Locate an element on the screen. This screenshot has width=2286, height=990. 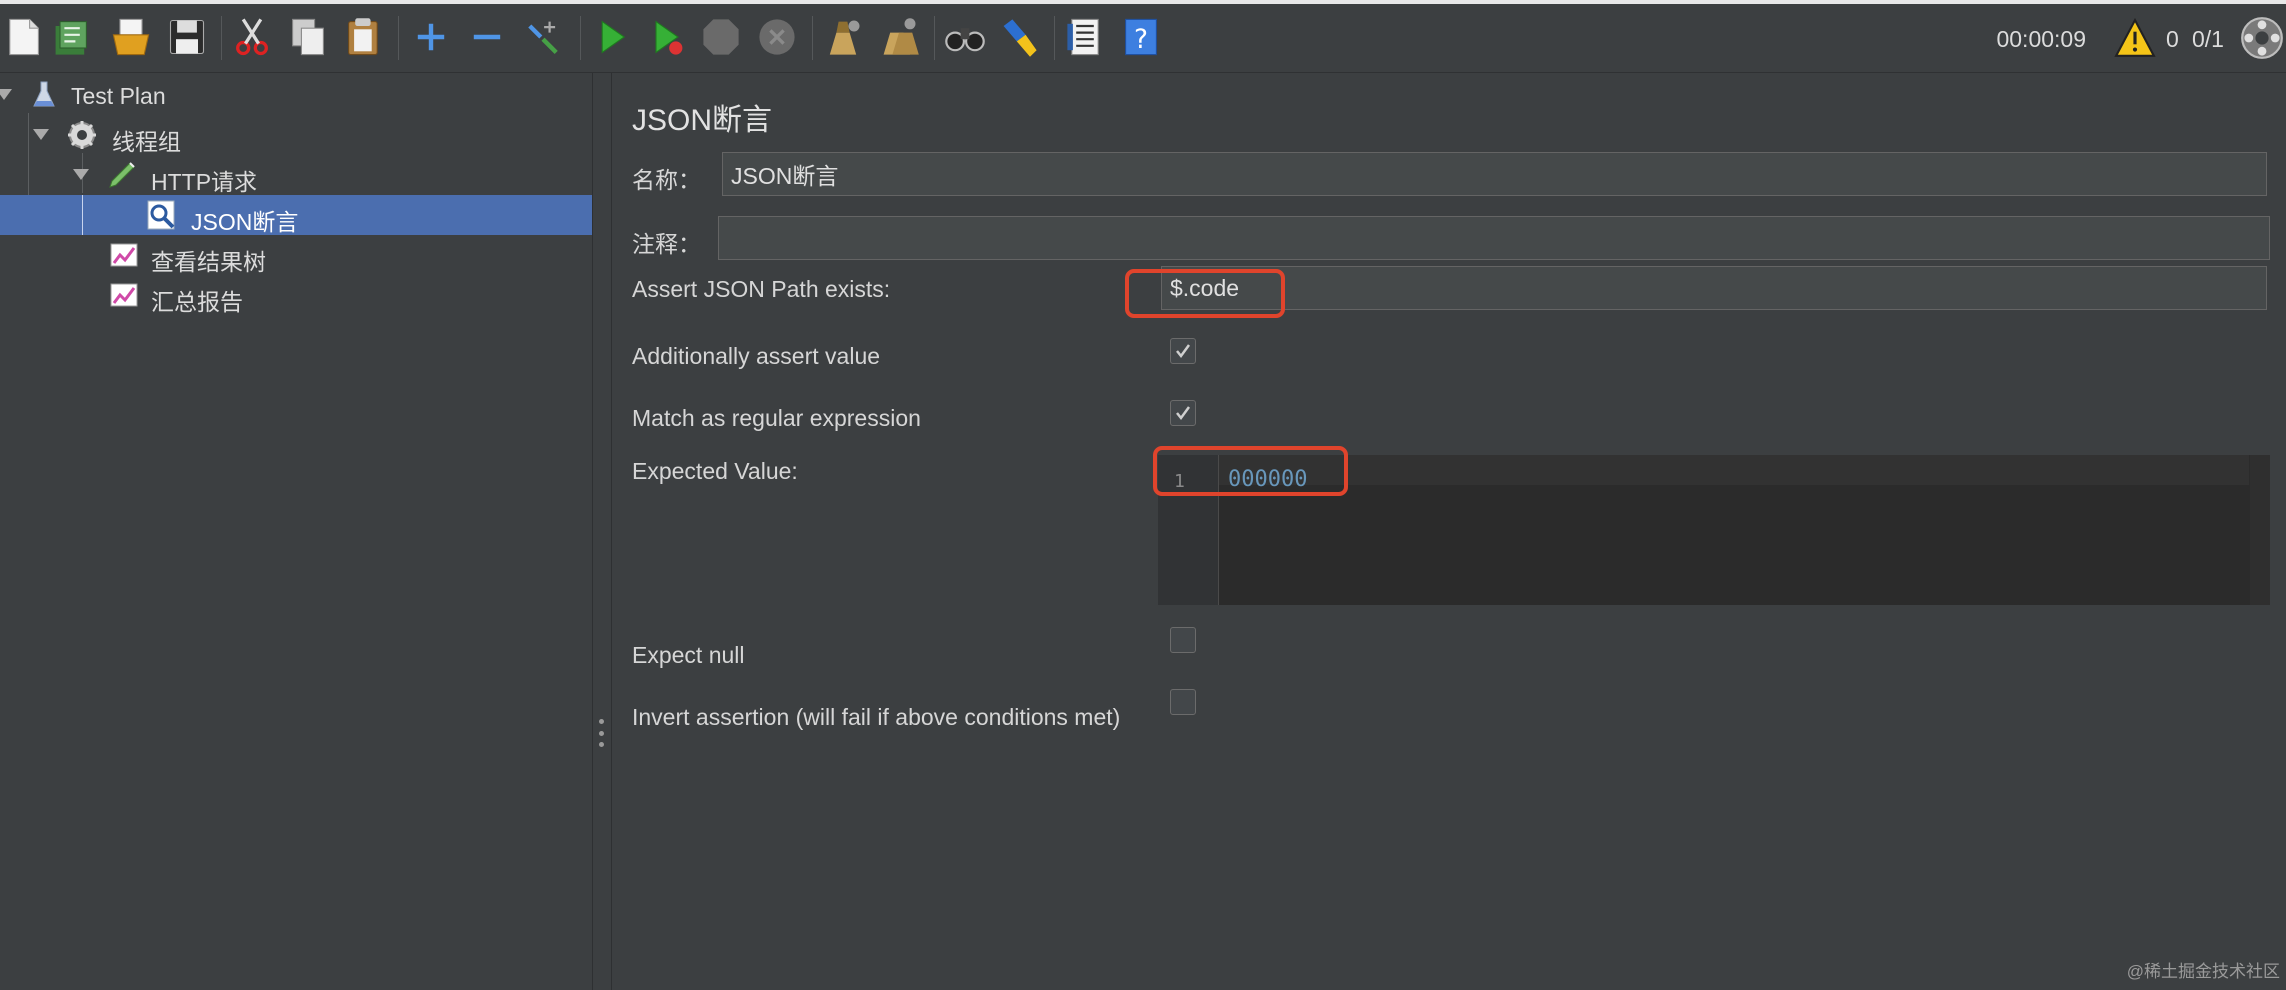
expected-value-label: Expected Value: is located at coordinates (715, 471).